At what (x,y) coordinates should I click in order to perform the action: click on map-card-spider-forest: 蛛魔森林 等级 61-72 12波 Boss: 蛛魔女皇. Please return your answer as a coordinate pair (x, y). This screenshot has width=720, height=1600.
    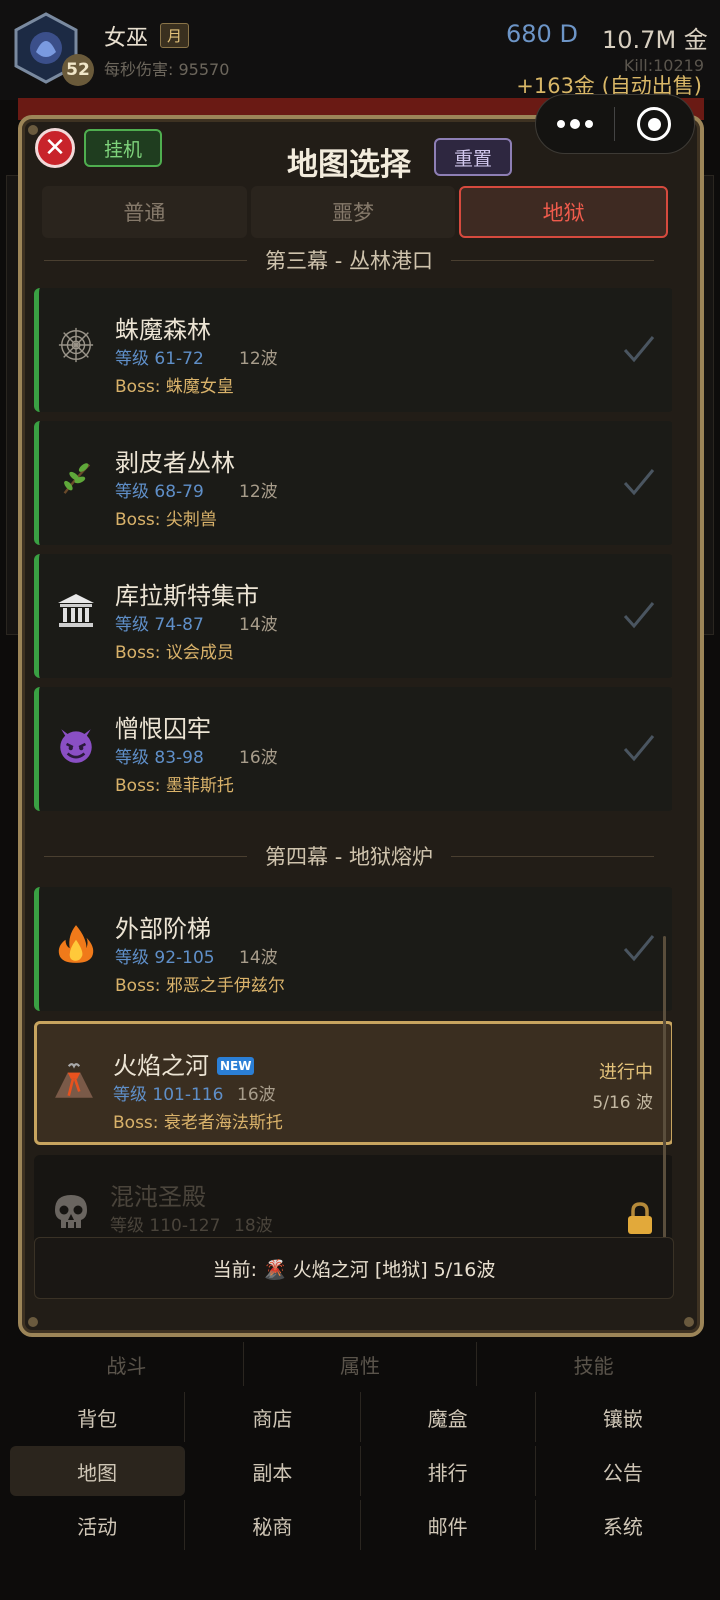
    Looking at the image, I should click on (353, 350).